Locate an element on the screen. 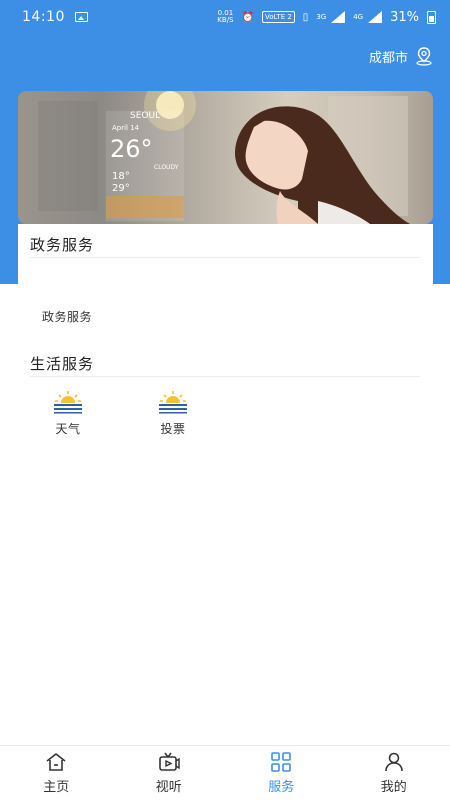 The height and width of the screenshot is (800, 450). grid-icon is located at coordinates (281, 761).